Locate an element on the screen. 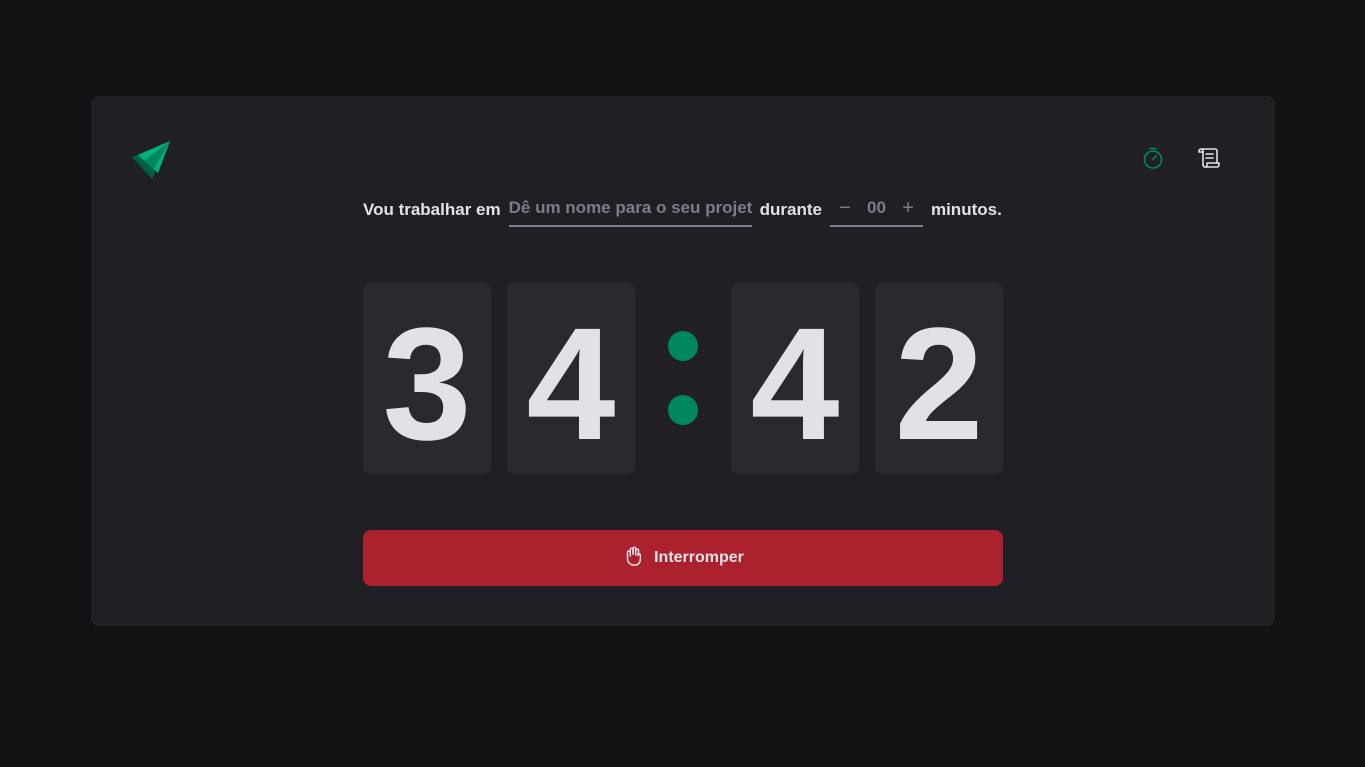  stop-countdown-button: Interromper is located at coordinates (683, 558).